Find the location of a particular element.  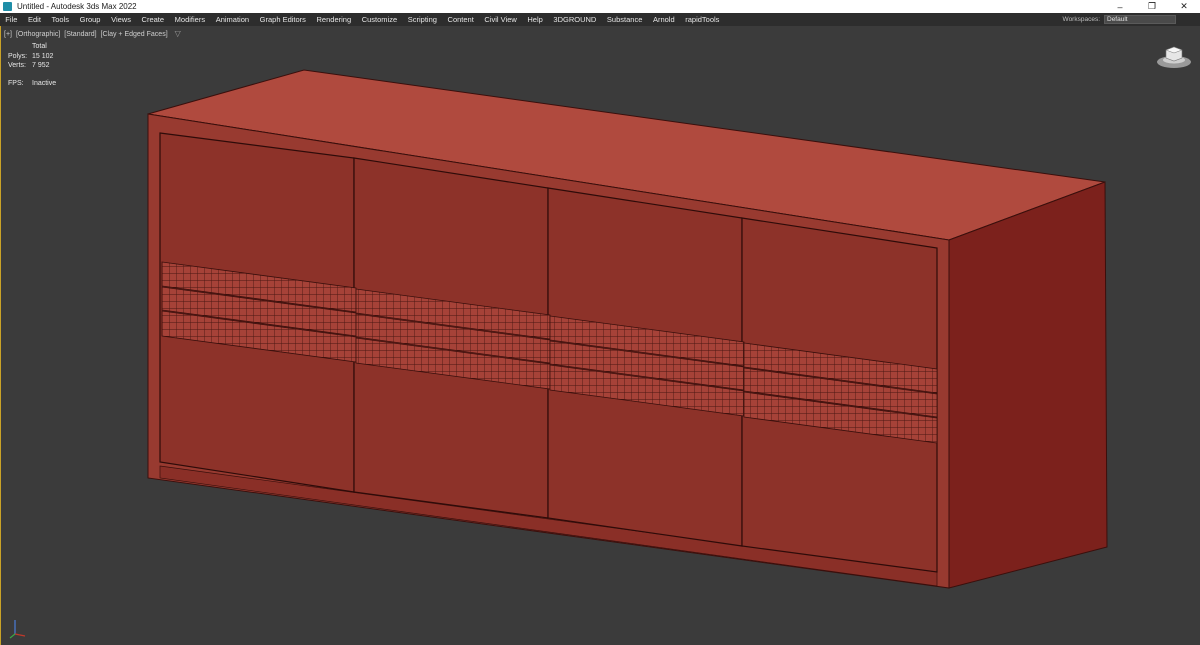

polys-label: Polys: is located at coordinates (18, 56).